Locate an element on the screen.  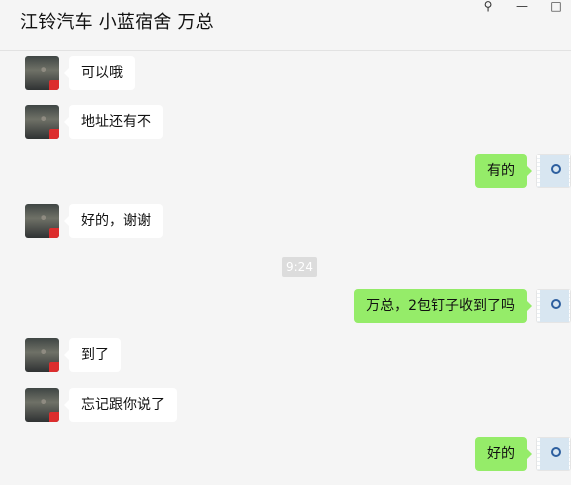
incoming-message: 可以哦 is located at coordinates (99, 73).